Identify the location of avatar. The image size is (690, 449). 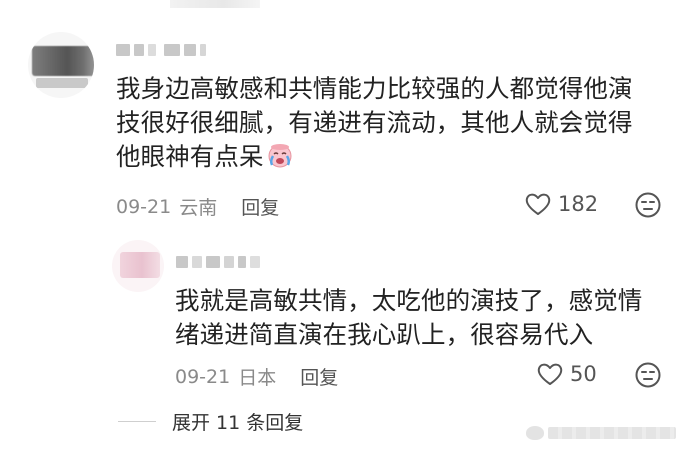
(61, 65).